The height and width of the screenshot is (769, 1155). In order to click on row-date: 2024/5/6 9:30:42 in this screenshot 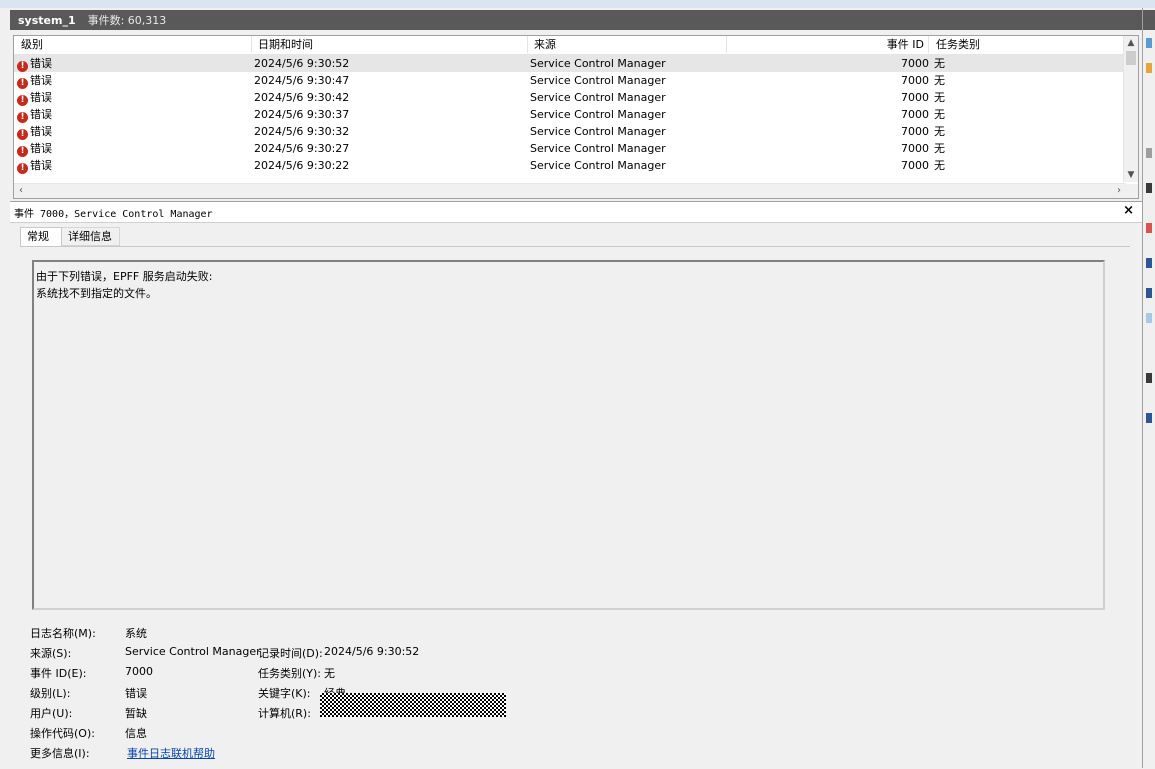, I will do `click(302, 97)`.